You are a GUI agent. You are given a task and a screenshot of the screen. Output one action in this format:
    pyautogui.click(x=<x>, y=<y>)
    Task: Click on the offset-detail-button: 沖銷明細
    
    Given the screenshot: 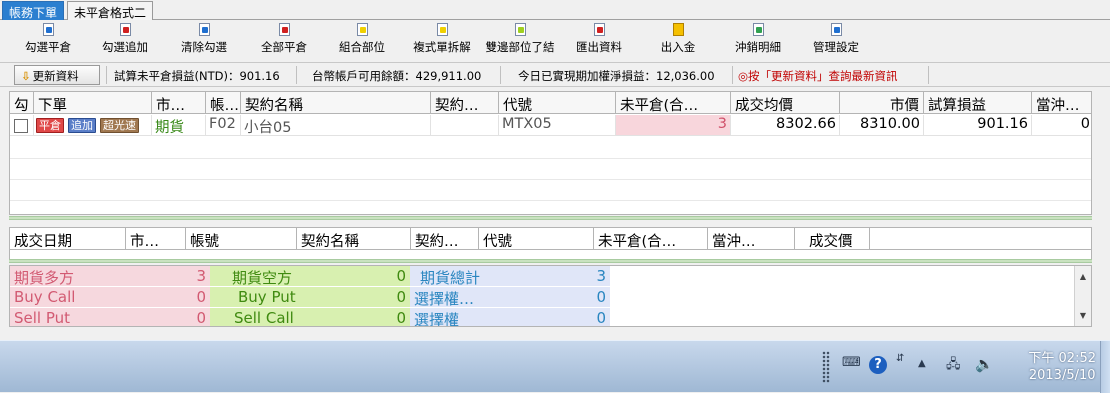 What is the action you would take?
    pyautogui.click(x=758, y=41)
    